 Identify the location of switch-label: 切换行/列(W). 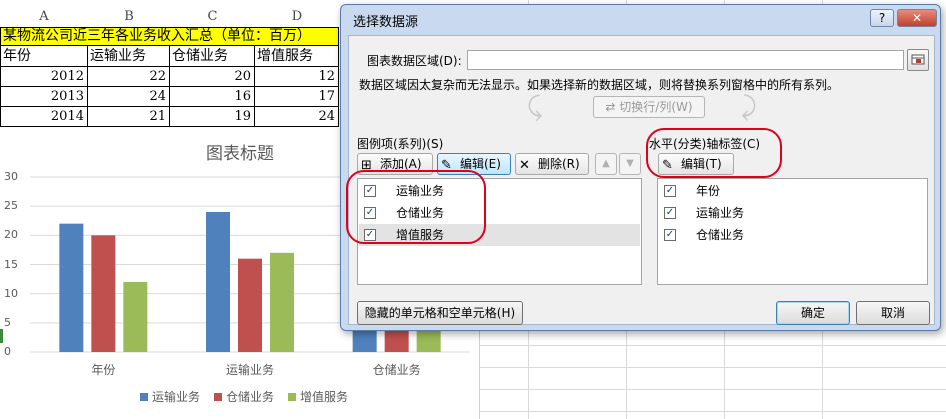
(656, 107).